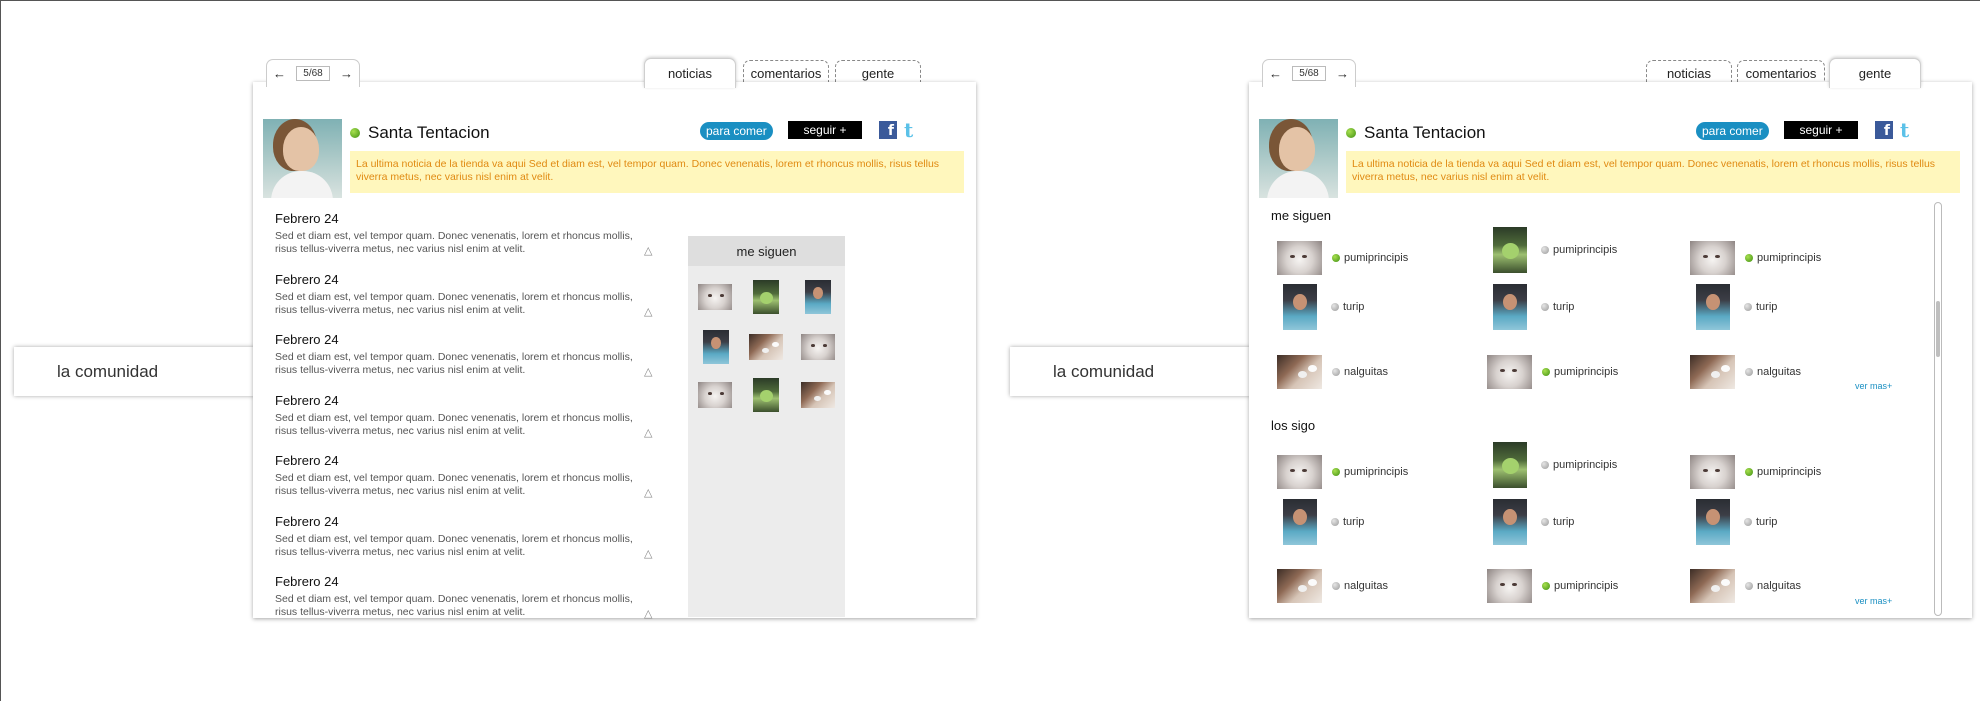 This screenshot has width=1980, height=701. Describe the element at coordinates (1938, 329) in the screenshot. I see `people-scroll-thumb` at that location.